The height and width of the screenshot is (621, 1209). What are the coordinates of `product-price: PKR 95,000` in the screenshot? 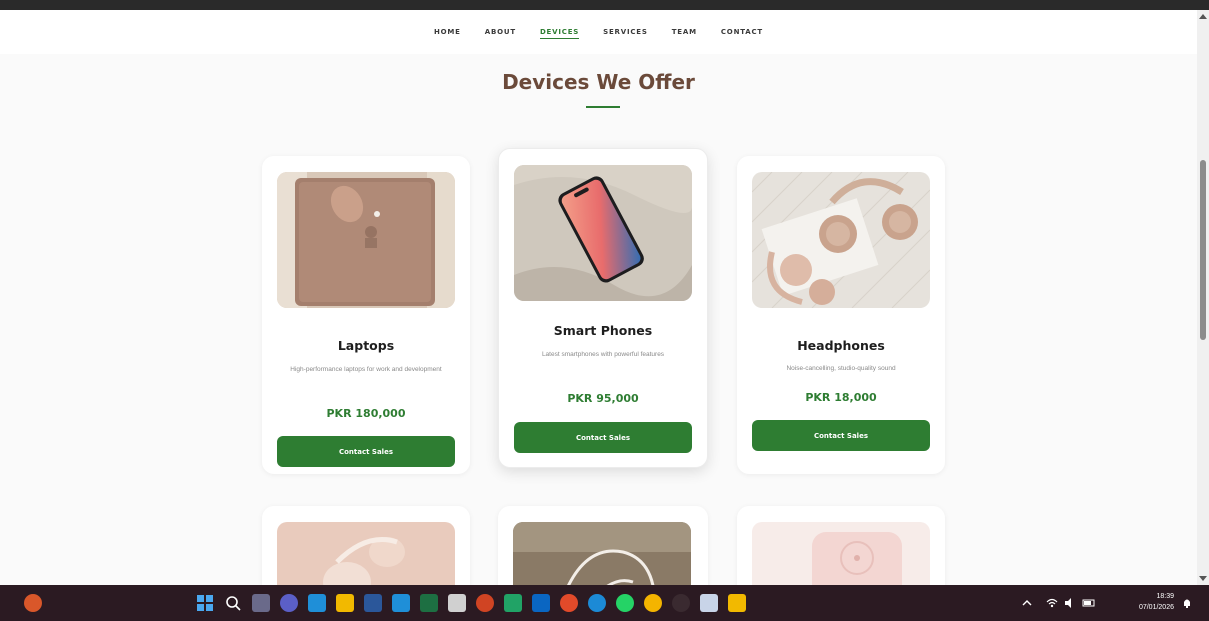 It's located at (603, 398).